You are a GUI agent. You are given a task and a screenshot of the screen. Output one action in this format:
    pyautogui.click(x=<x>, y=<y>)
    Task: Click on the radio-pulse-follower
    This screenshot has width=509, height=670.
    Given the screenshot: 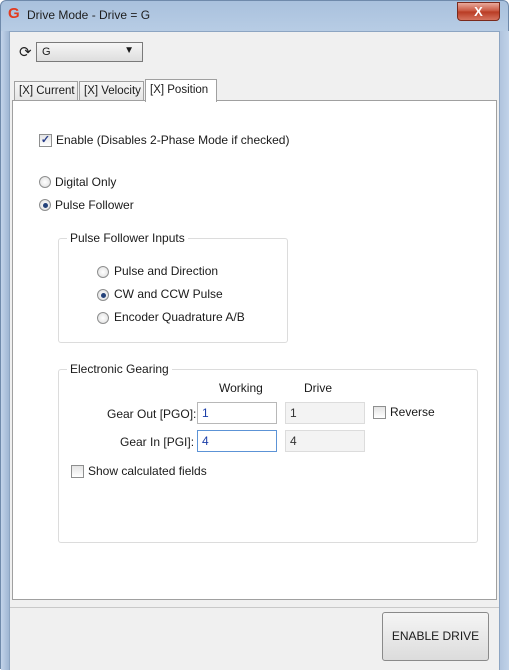 What is the action you would take?
    pyautogui.click(x=45, y=205)
    